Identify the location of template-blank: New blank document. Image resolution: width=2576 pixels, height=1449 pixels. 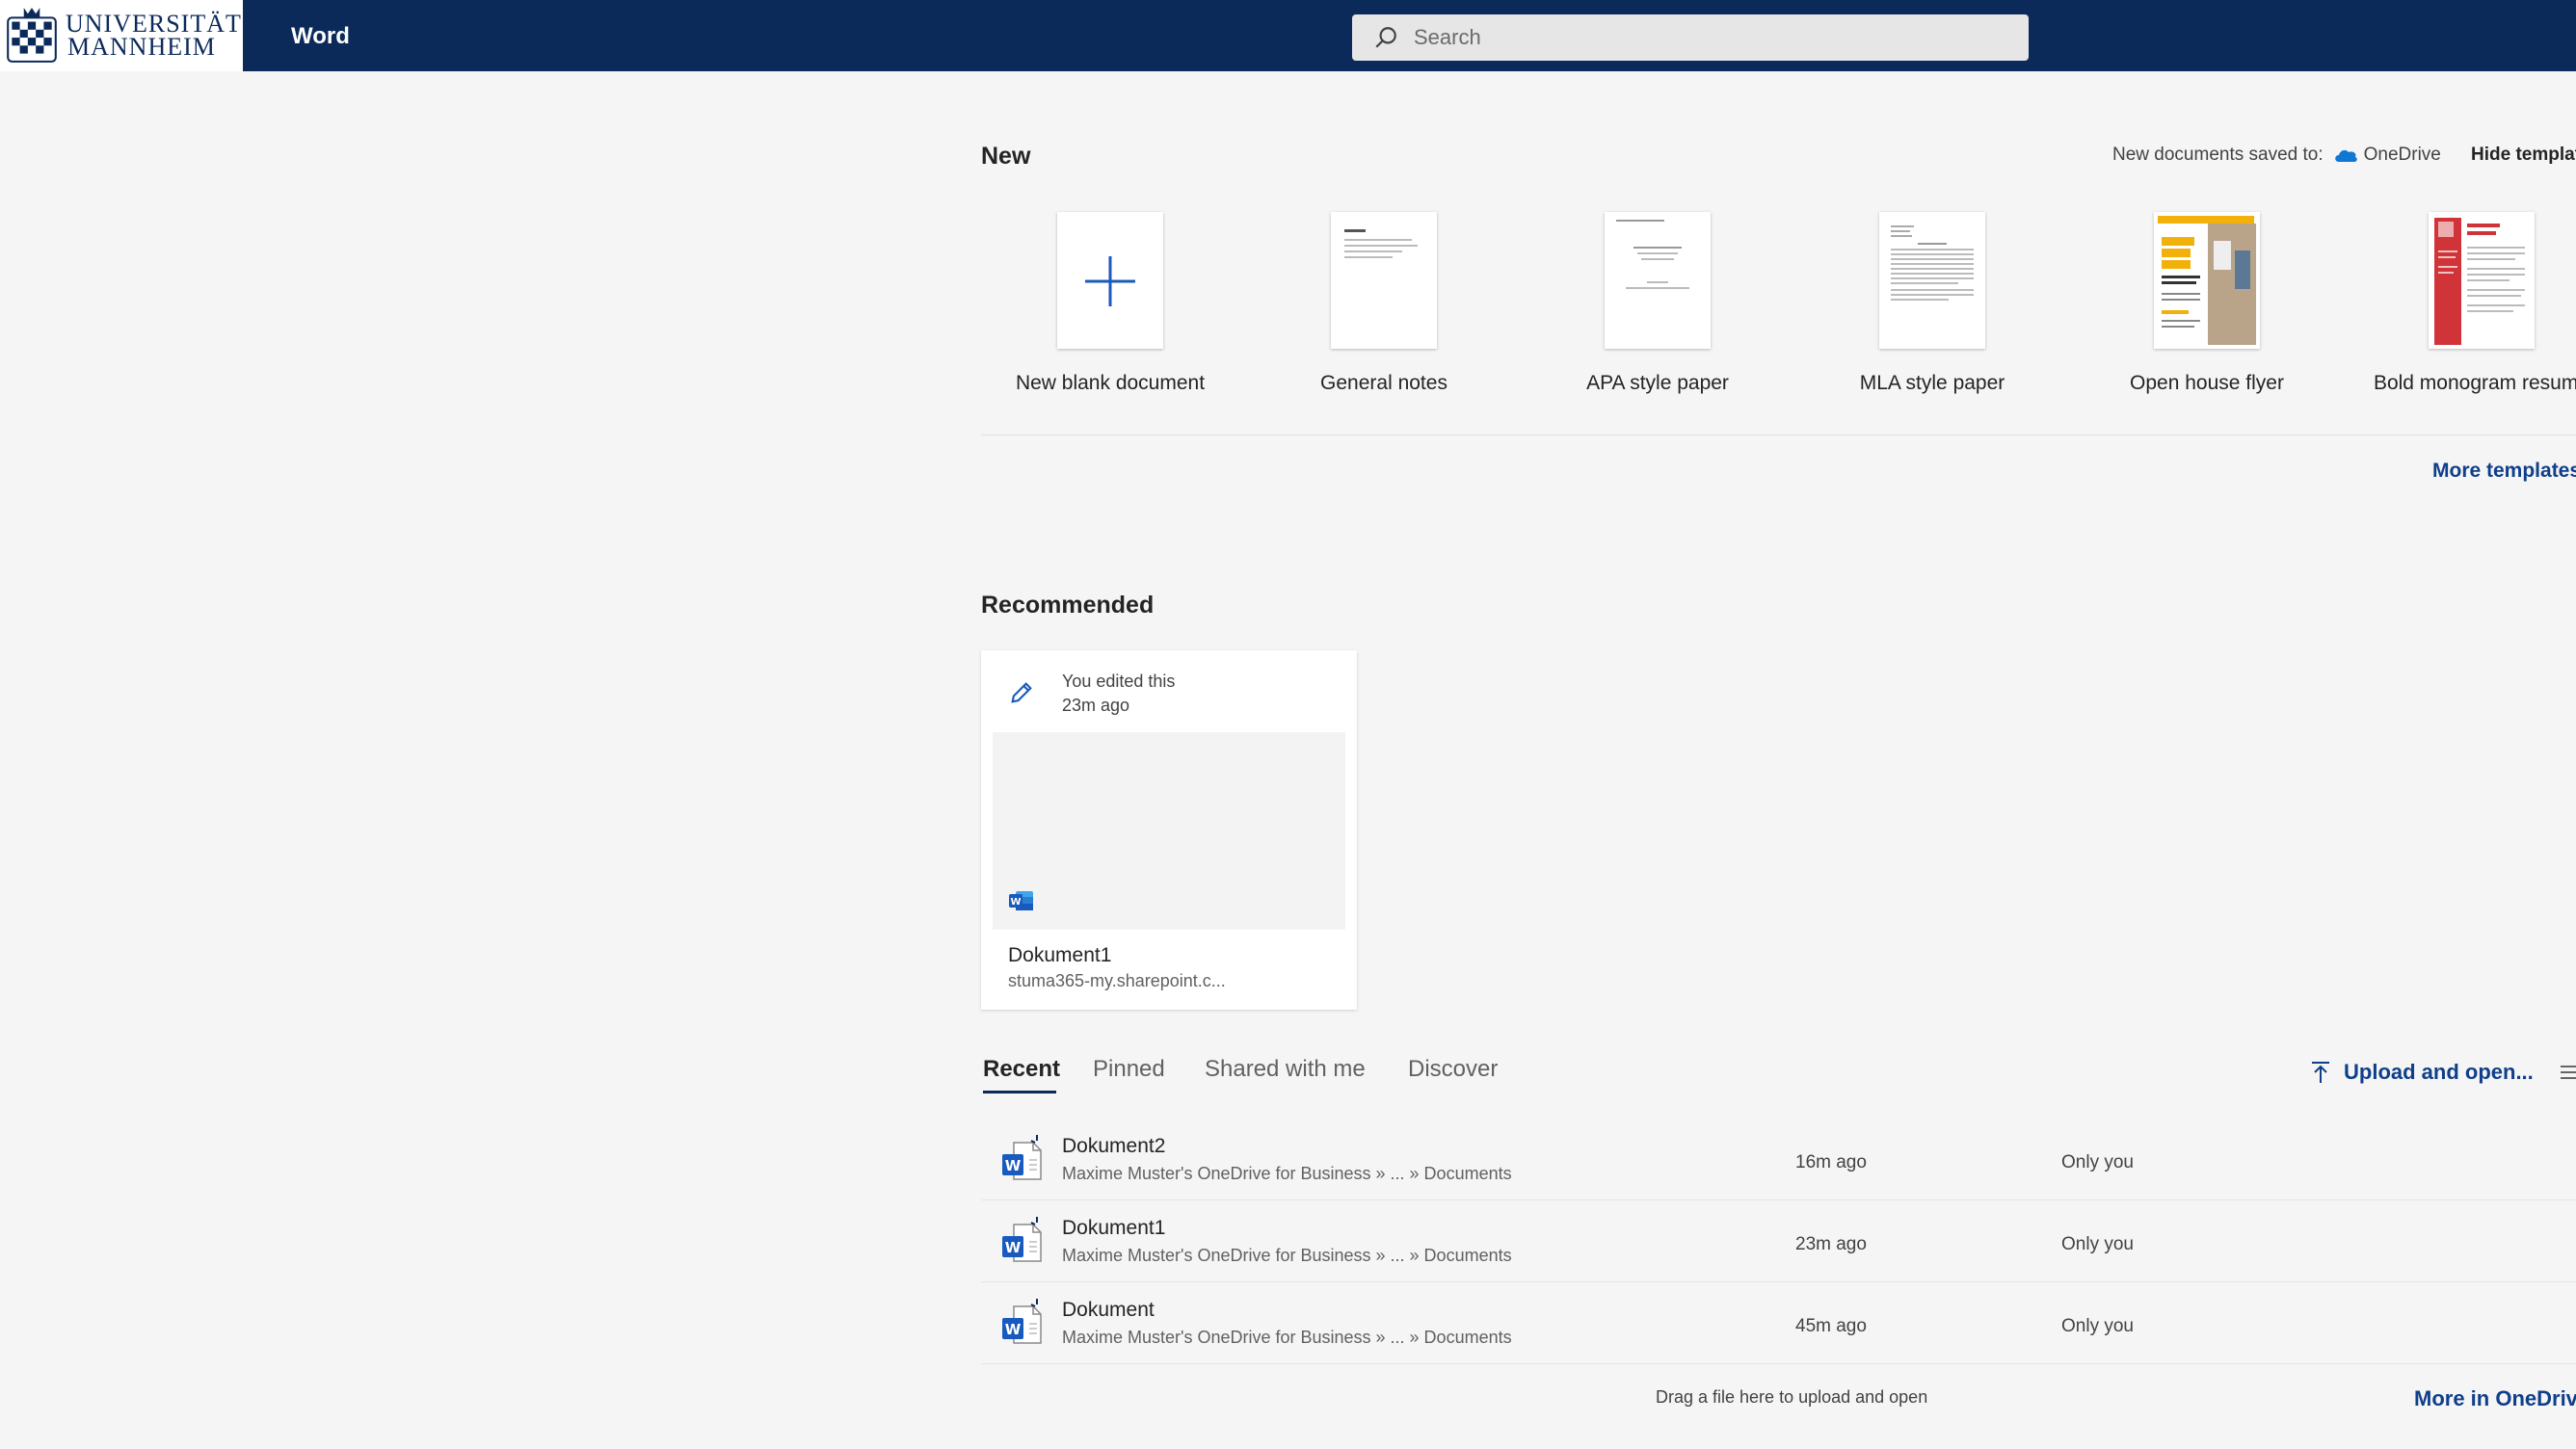
(1110, 303).